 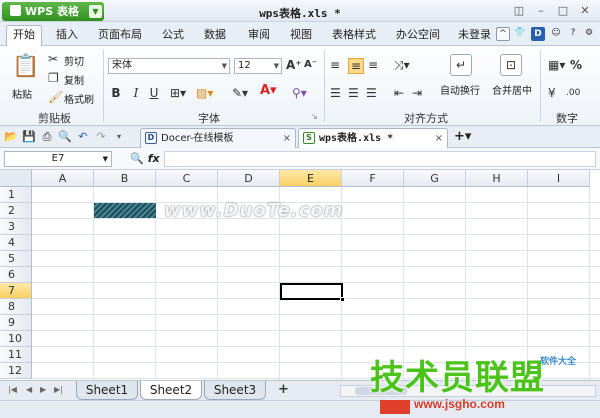 I want to click on name-box: E7 ▼, so click(x=58, y=159).